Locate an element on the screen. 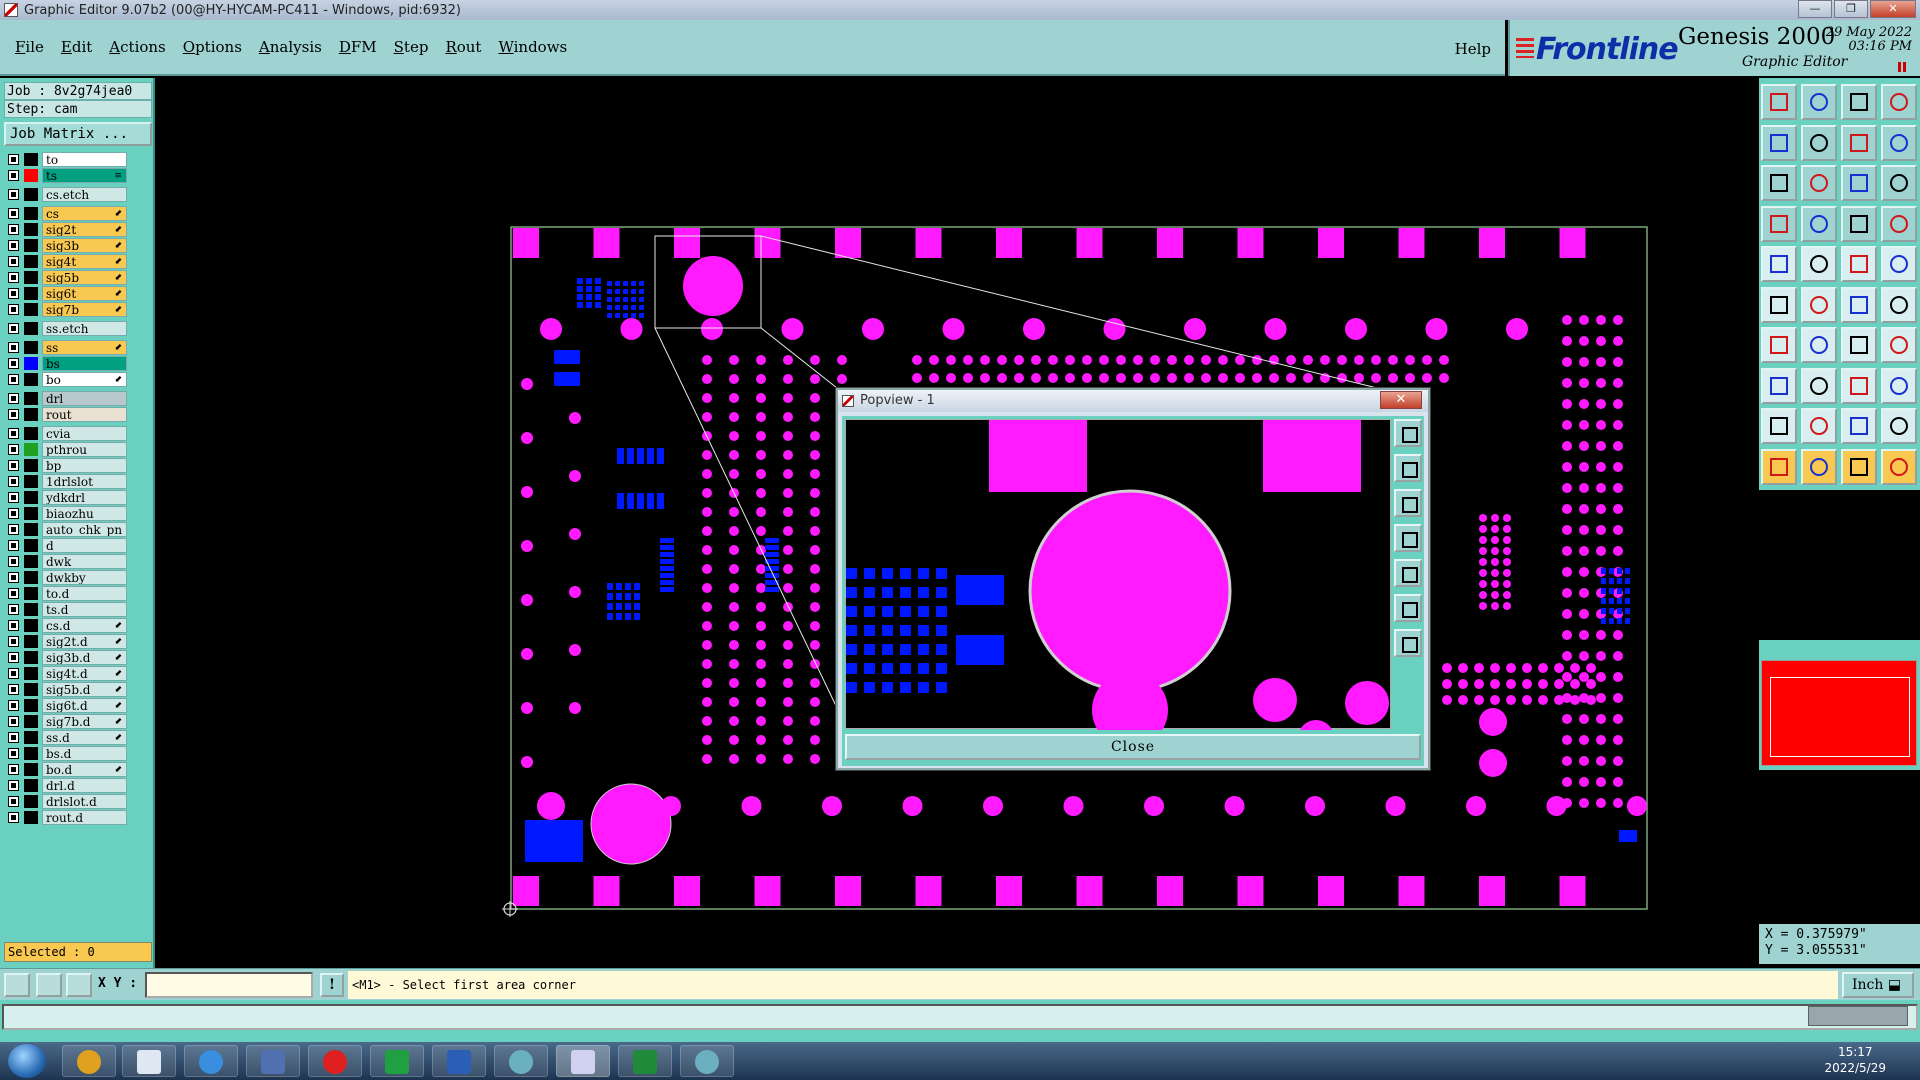  layer-row-auto_chk_pn: auto_chk_pn is located at coordinates (79, 529).